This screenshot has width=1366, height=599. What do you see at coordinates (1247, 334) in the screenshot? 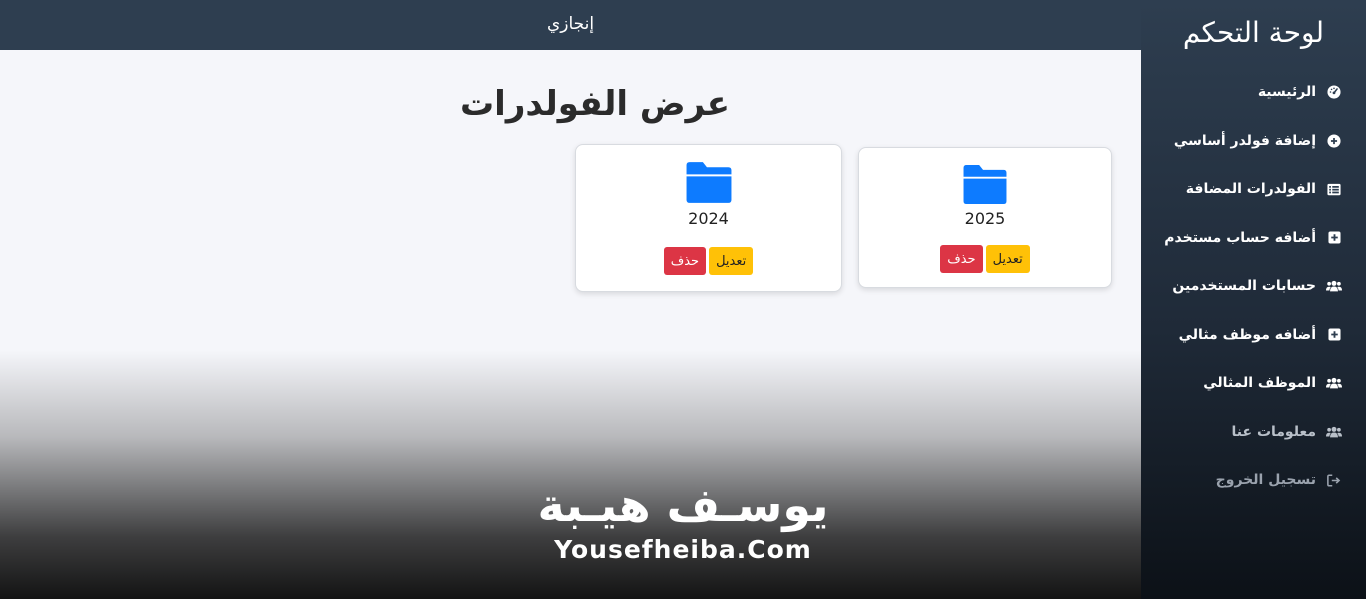
I see `sidebar-item-label: أضافه موظف مثالي` at bounding box center [1247, 334].